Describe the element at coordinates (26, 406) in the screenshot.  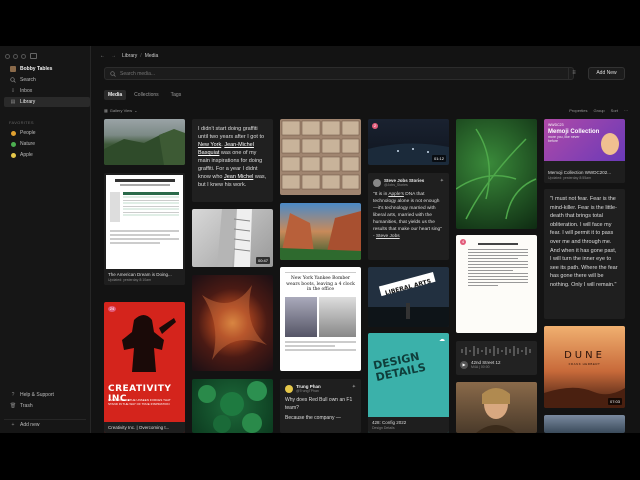
I see `sidebar-item-label: Trash` at that location.